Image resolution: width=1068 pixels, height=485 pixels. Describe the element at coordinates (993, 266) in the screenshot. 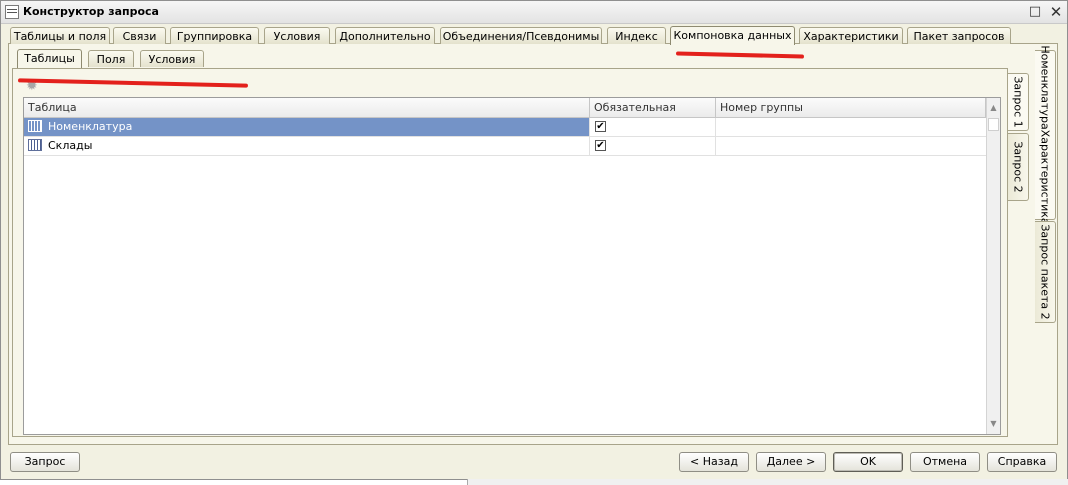

I see `vertical-scrollbar: ▲ ▼` at that location.